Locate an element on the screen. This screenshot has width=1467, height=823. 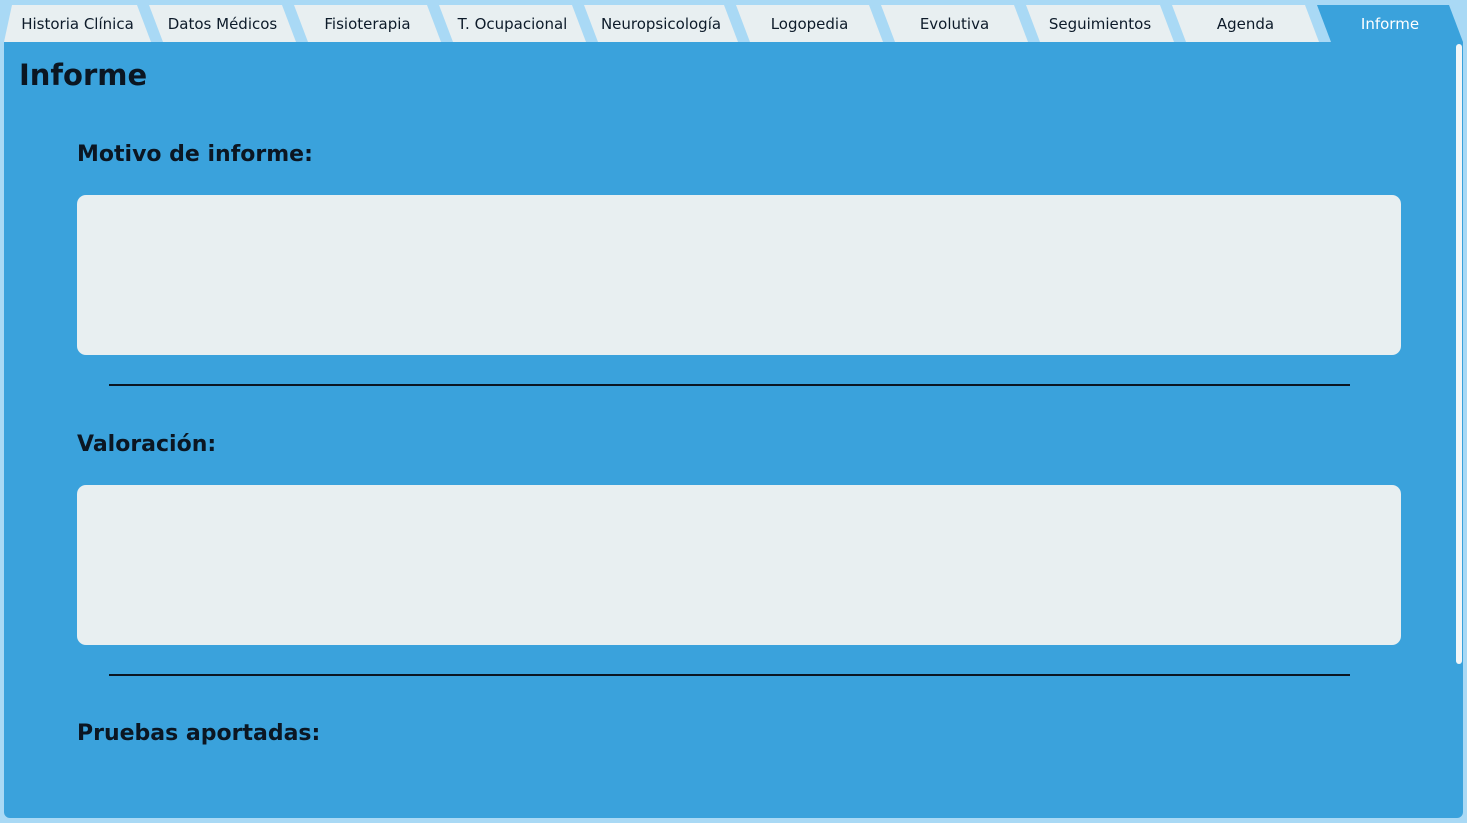
tab-t-ocupacional: T. Ocupacional is located at coordinates (512, 23).